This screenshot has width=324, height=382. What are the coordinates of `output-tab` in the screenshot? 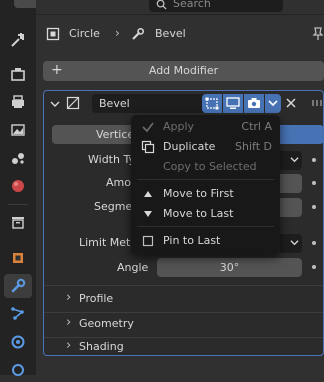 It's located at (18, 102).